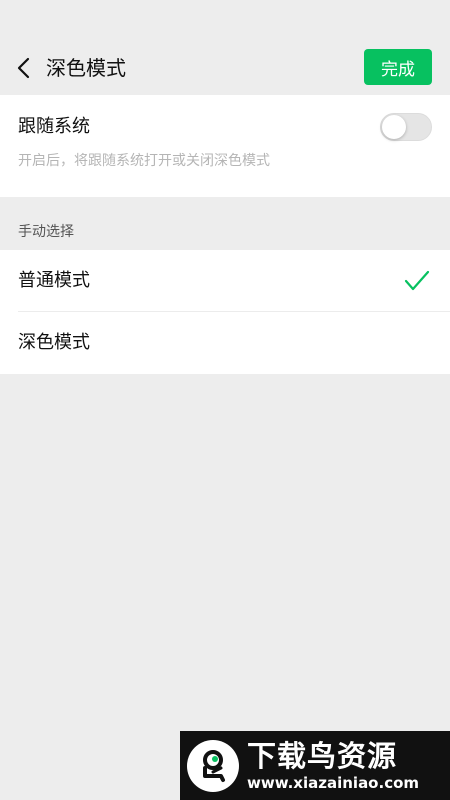 The width and height of the screenshot is (450, 800). What do you see at coordinates (225, 281) in the screenshot?
I see `option-normal-mode: 普通模式` at bounding box center [225, 281].